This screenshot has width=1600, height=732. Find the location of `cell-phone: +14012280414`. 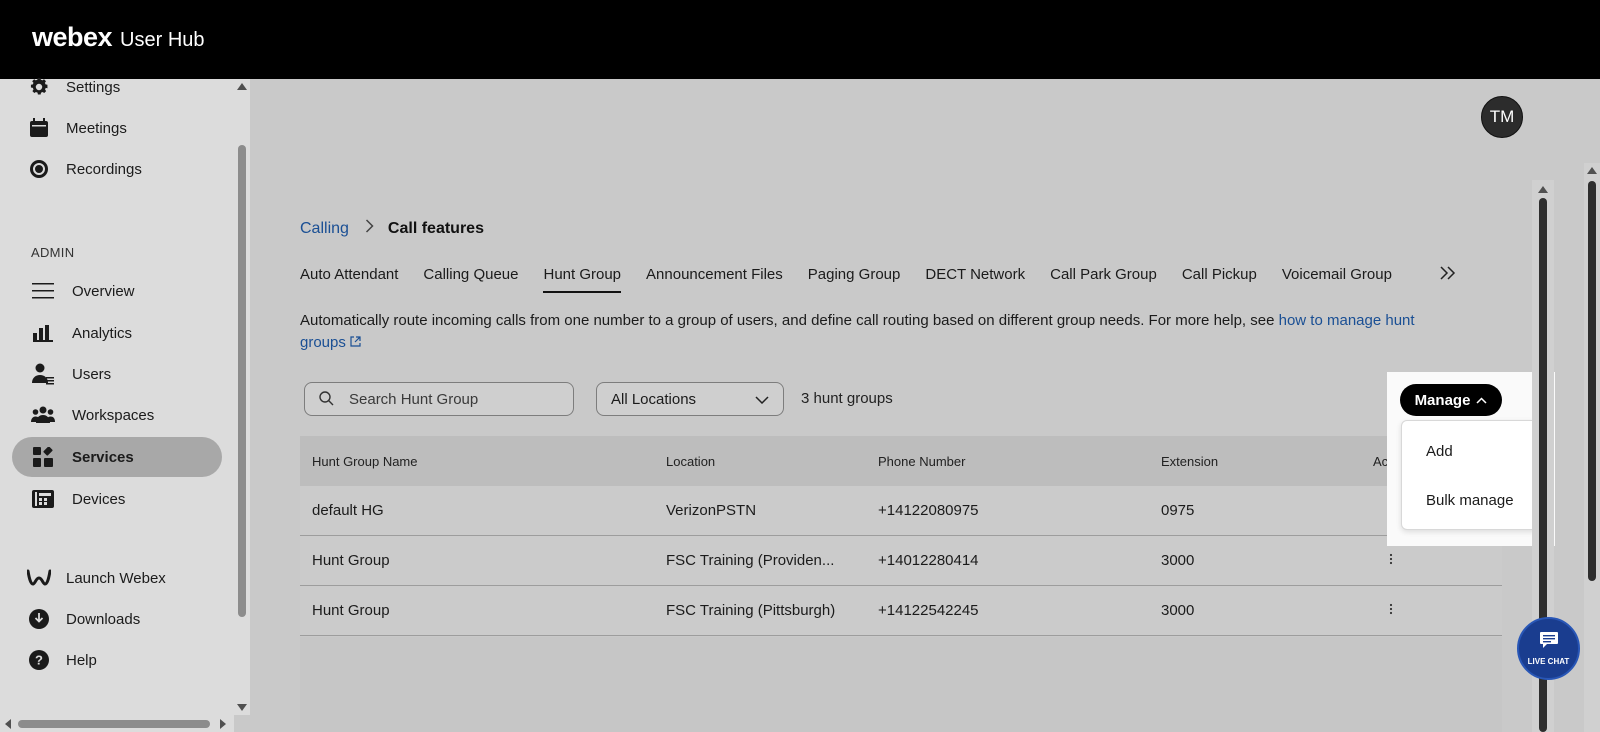

cell-phone: +14012280414 is located at coordinates (928, 560).